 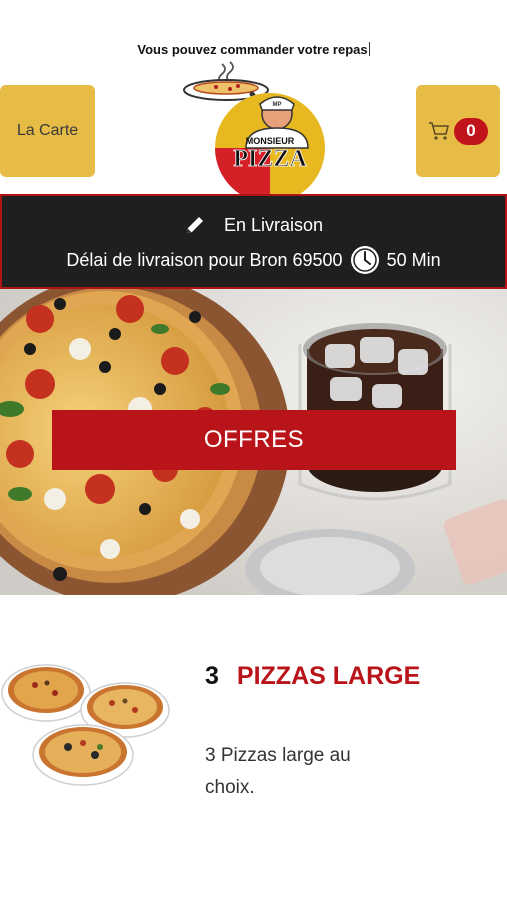 What do you see at coordinates (270, 159) in the screenshot?
I see `logo-text-main: PIZZA` at bounding box center [270, 159].